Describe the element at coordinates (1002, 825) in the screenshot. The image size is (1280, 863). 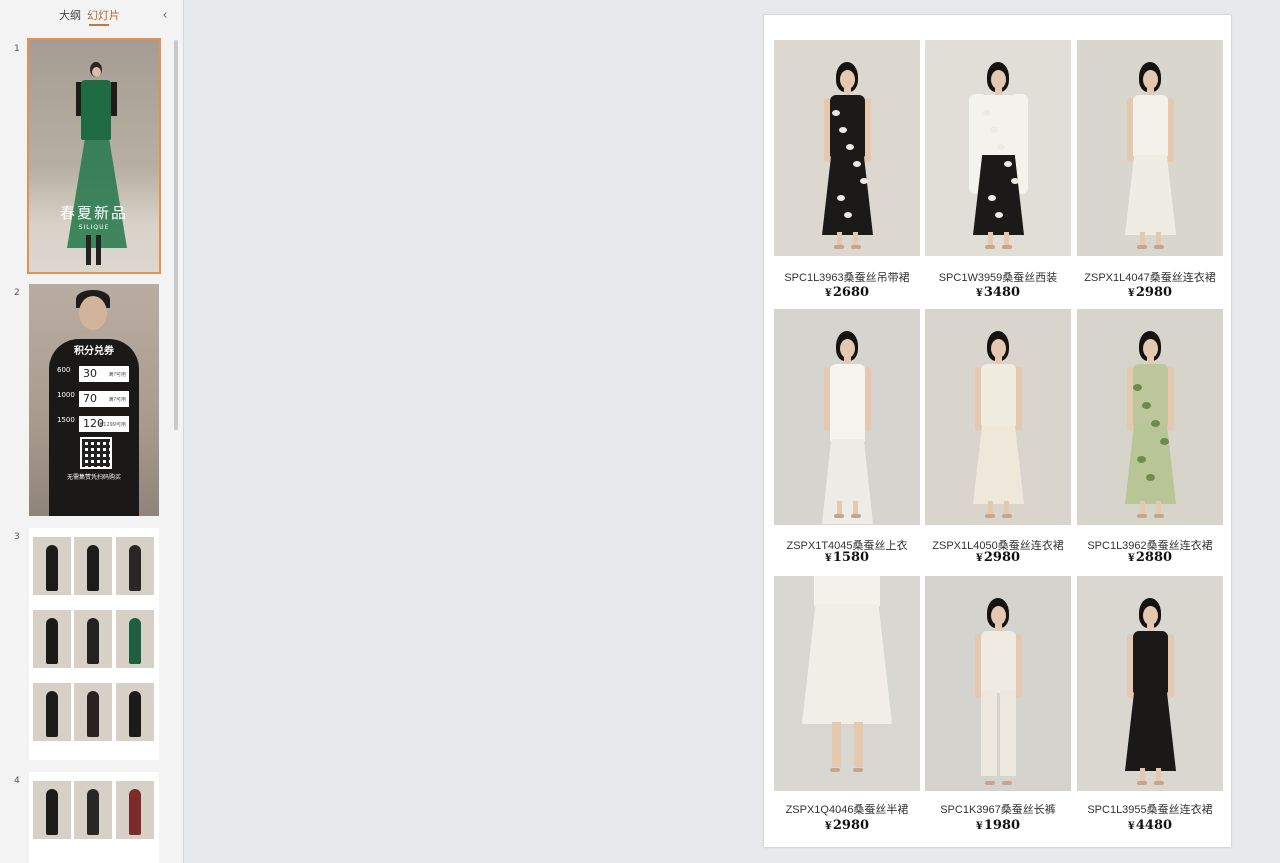
I see `price-value: 1980` at that location.